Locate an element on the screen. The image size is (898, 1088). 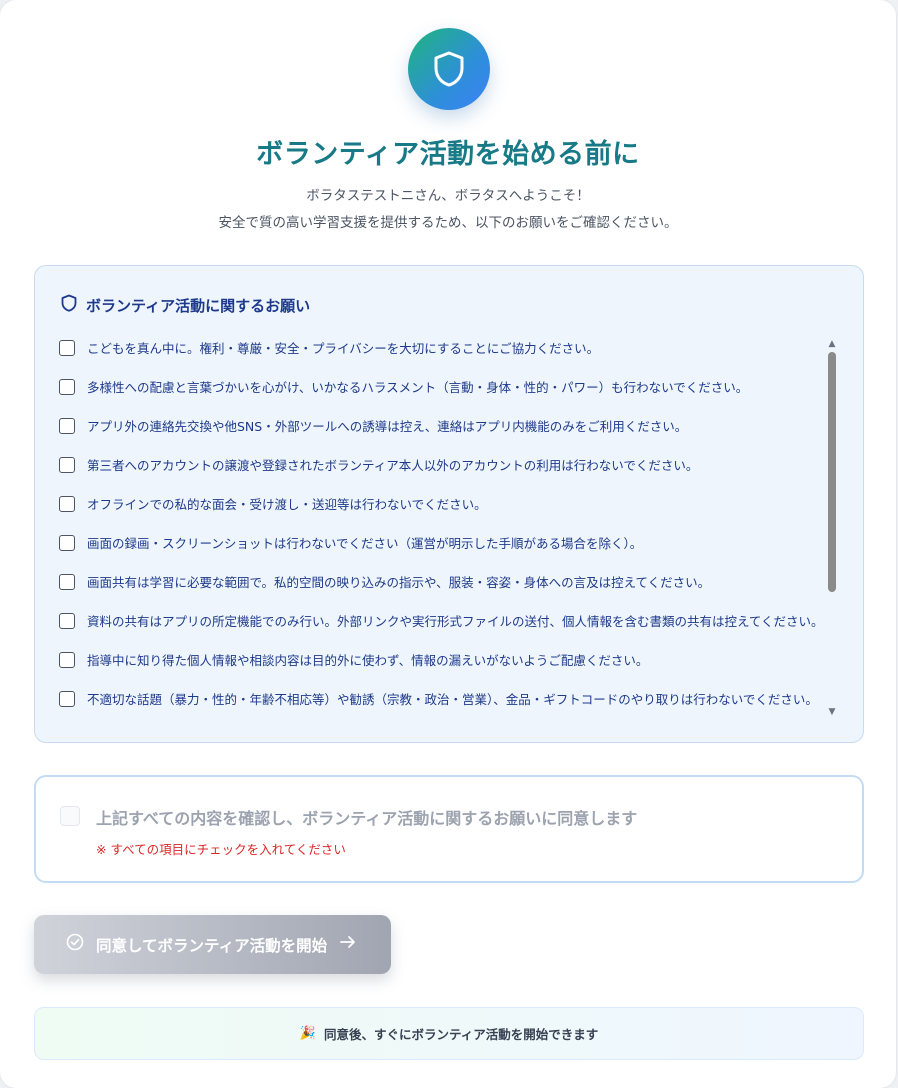
rules-heading-text: ボランティア活動に関するお願い is located at coordinates (198, 305).